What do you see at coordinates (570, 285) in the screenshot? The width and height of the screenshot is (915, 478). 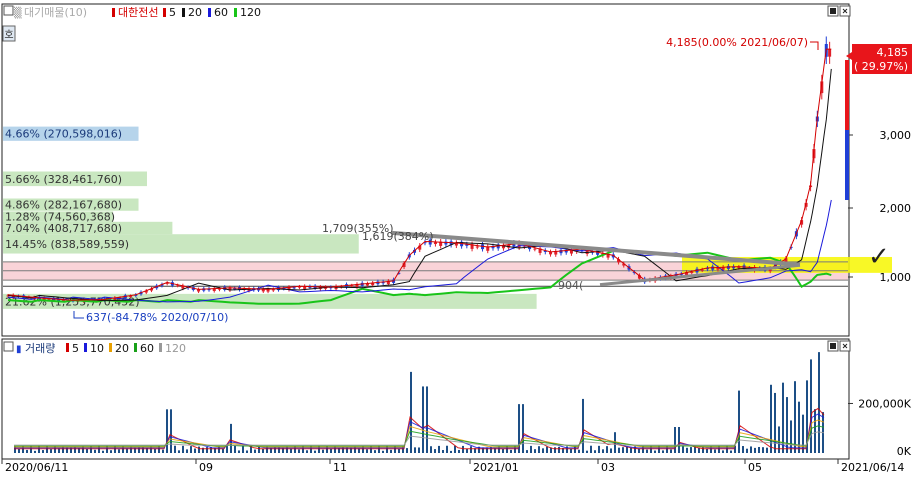 I see `trough-label: 904(` at bounding box center [570, 285].